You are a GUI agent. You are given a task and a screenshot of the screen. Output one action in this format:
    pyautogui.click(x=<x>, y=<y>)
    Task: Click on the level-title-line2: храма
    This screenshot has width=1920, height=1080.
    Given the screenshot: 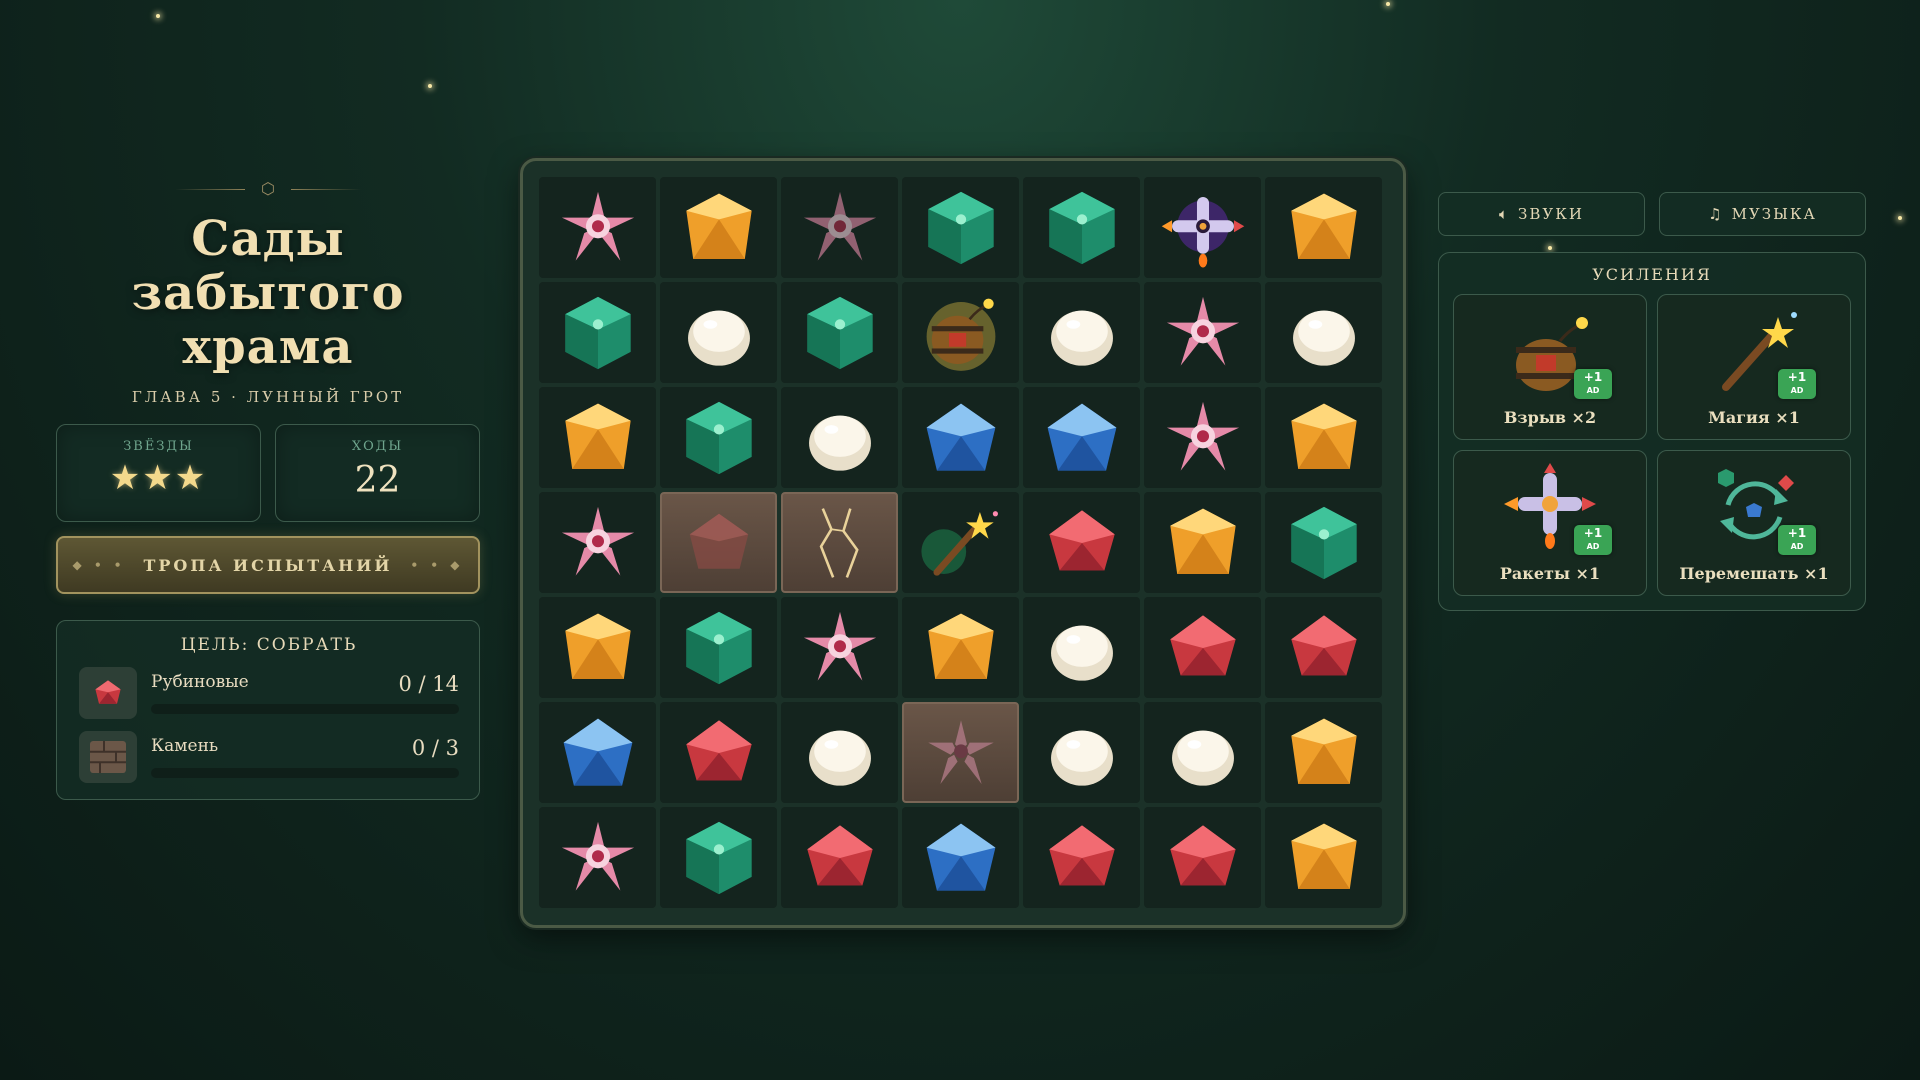 What is the action you would take?
    pyautogui.click(x=268, y=347)
    